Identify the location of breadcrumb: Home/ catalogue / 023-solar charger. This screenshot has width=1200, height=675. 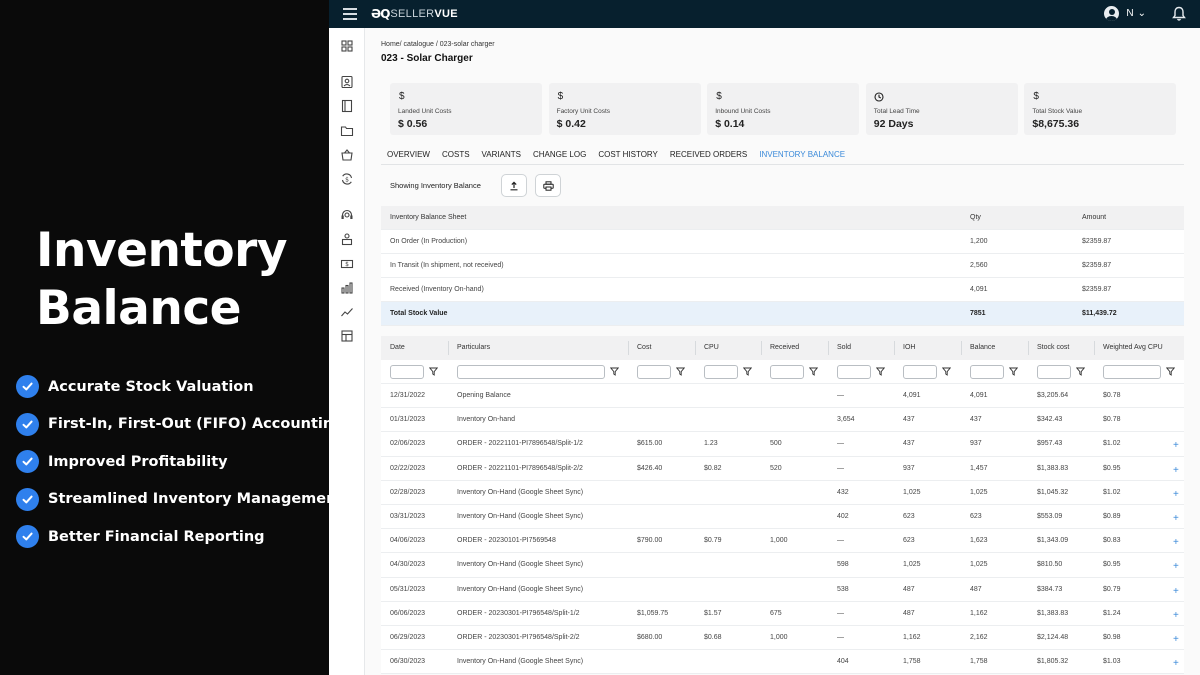
(438, 44).